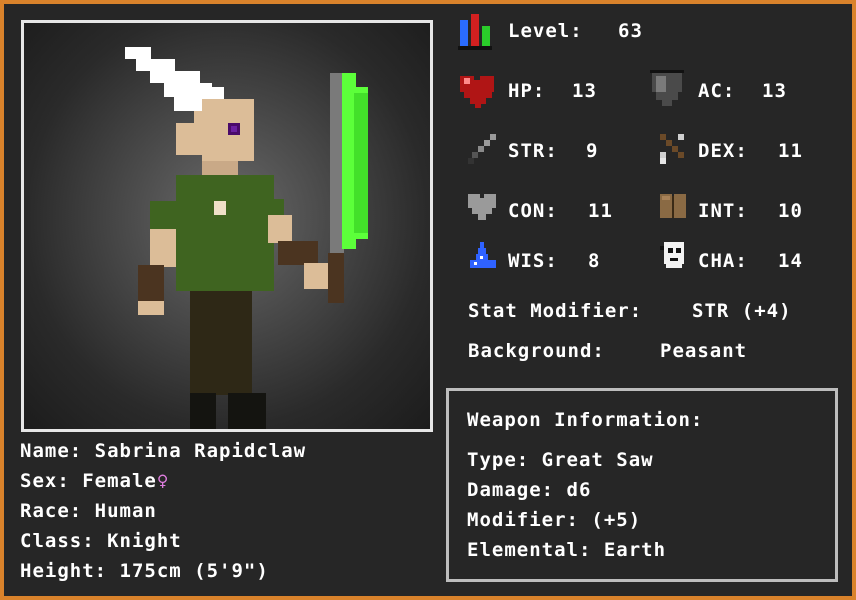 This screenshot has height=600, width=856. I want to click on character-race: Race: Human, so click(88, 511).